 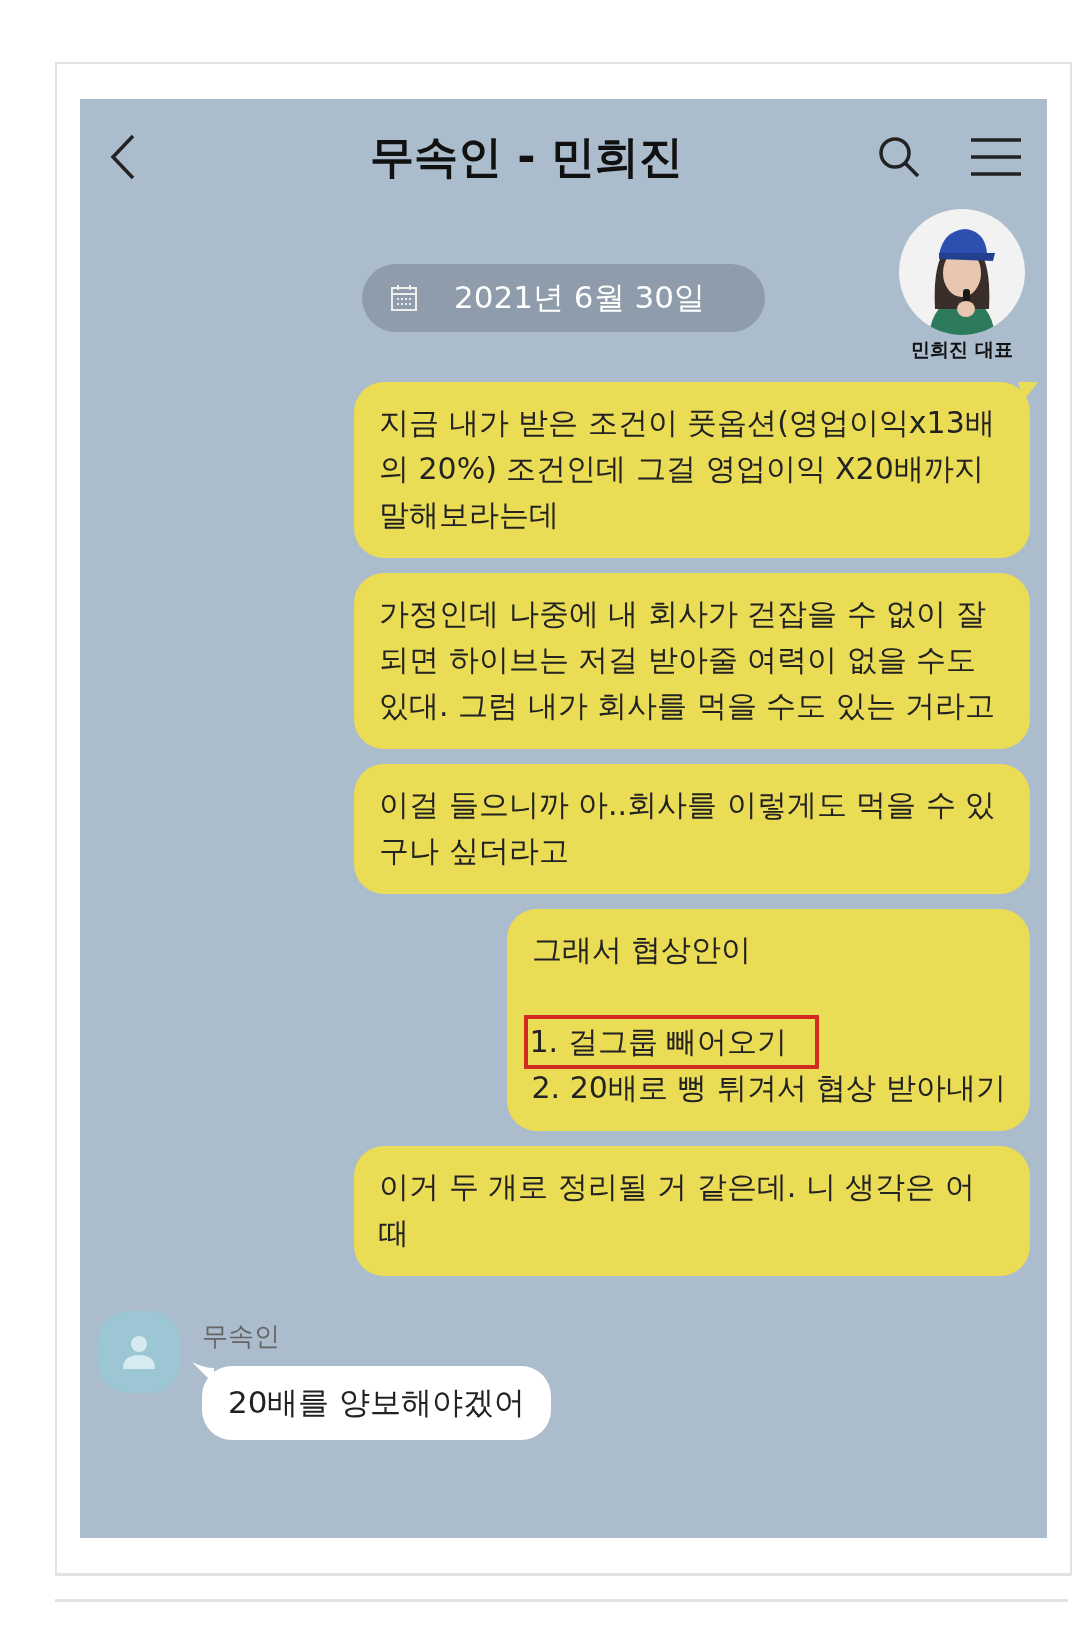 I want to click on message-bubble: 지금 내가 받은 조건이 풋옵션(영업이익x13배의 20%) 조건인데 그걸 영업이익 X20배까지 말해보라는데, so click(x=692, y=470).